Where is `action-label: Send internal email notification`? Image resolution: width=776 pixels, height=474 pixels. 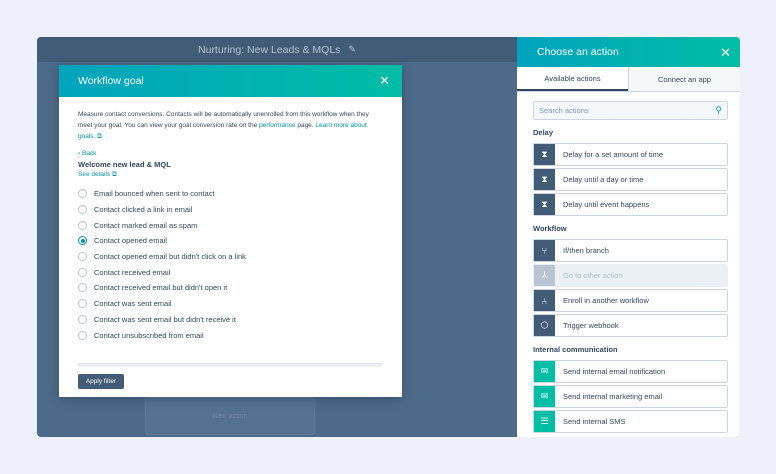 action-label: Send internal email notification is located at coordinates (614, 371).